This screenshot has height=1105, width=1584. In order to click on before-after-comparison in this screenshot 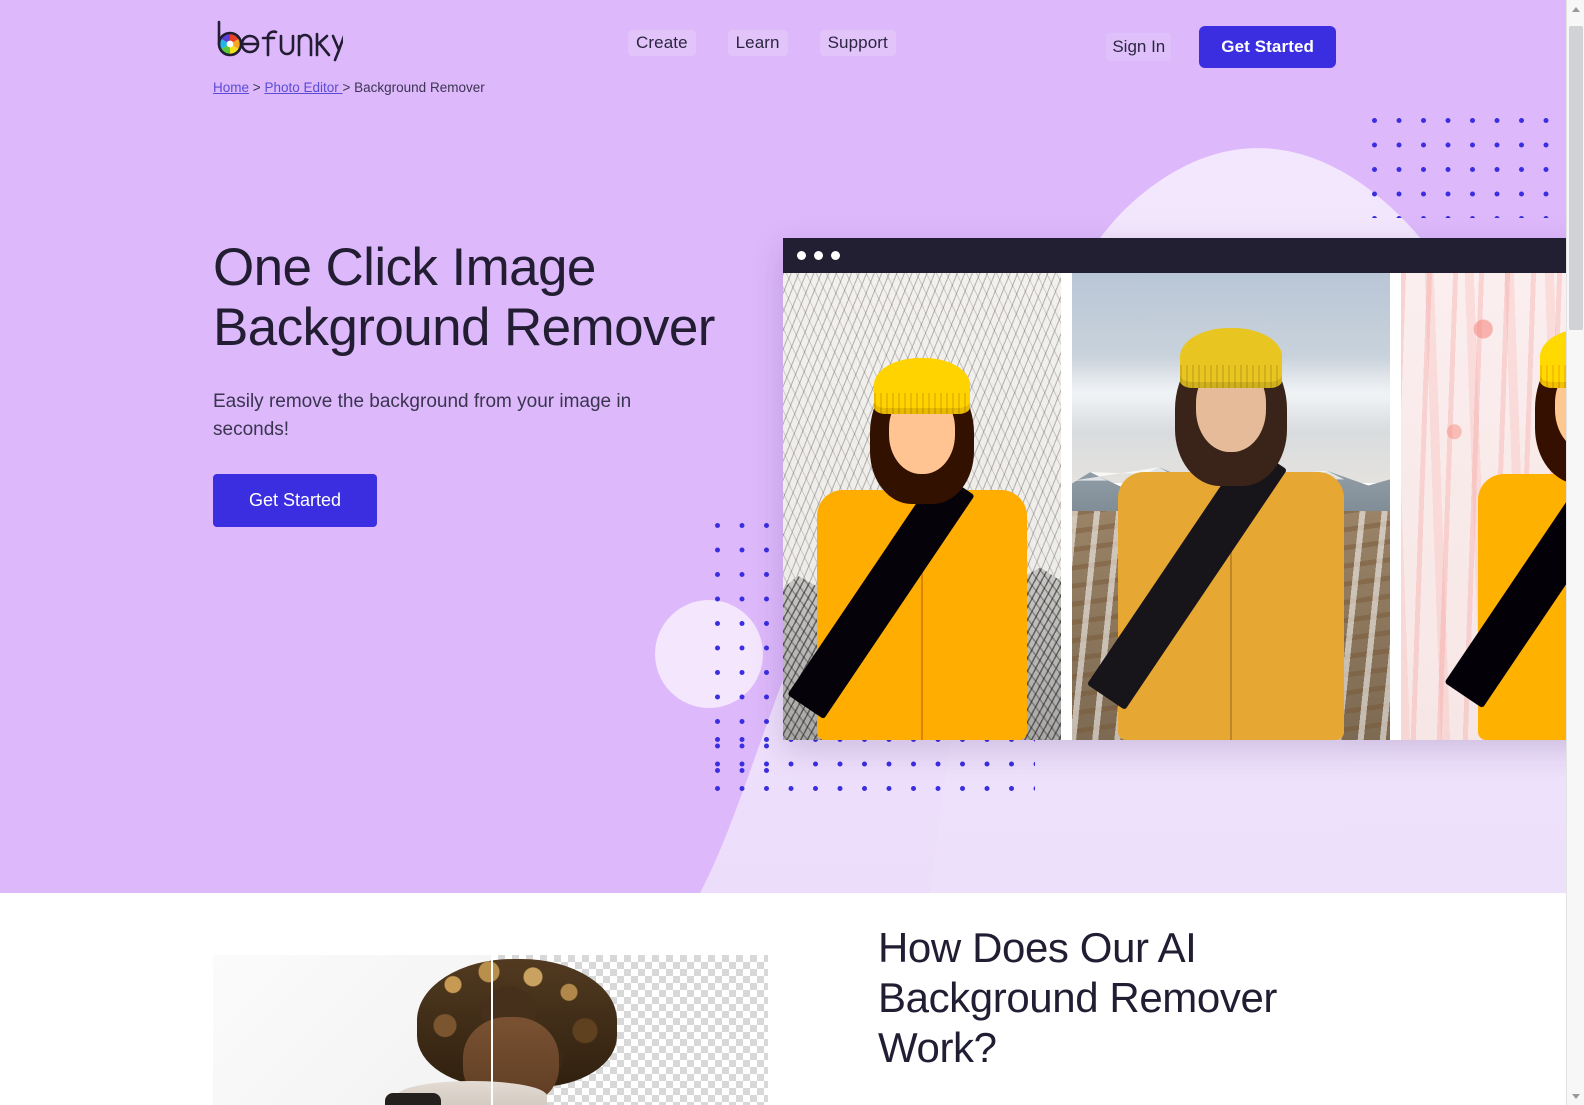, I will do `click(490, 1030)`.